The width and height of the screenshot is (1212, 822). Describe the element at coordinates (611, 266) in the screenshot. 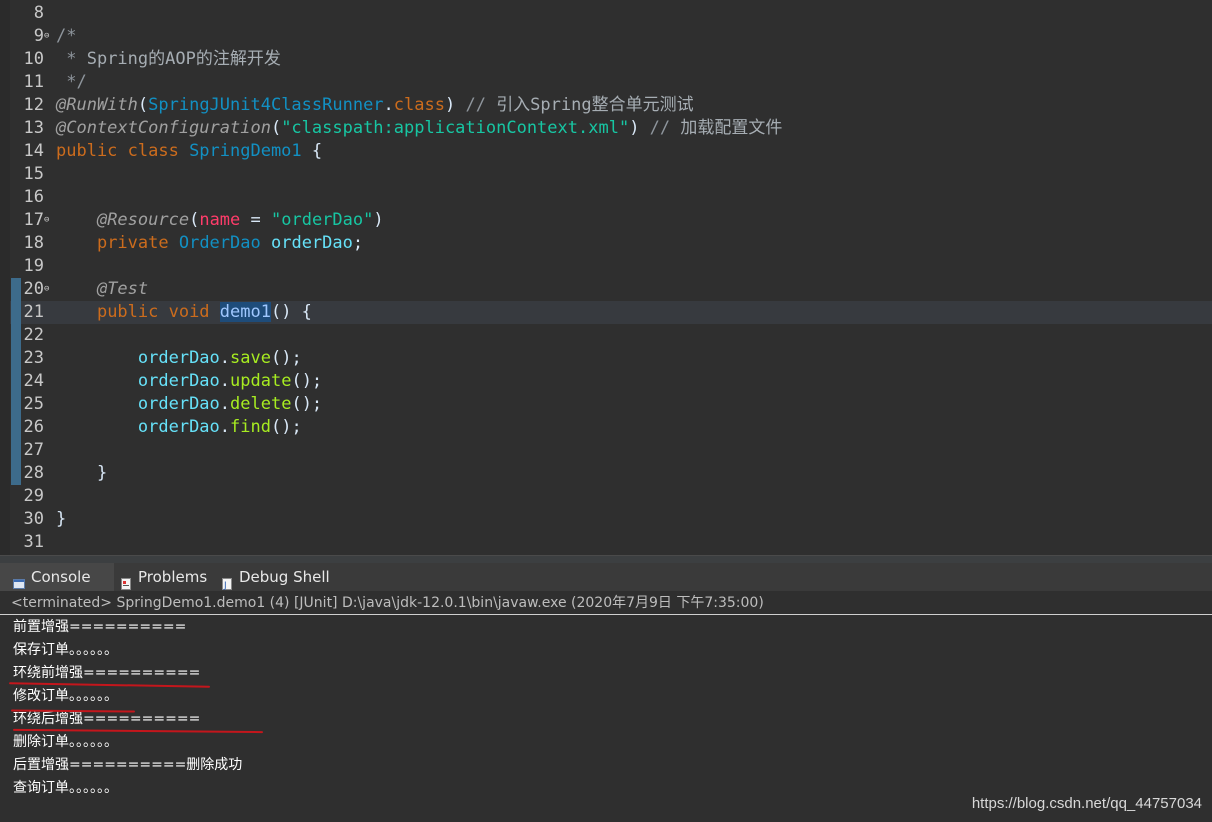

I see `code-line: 19` at that location.